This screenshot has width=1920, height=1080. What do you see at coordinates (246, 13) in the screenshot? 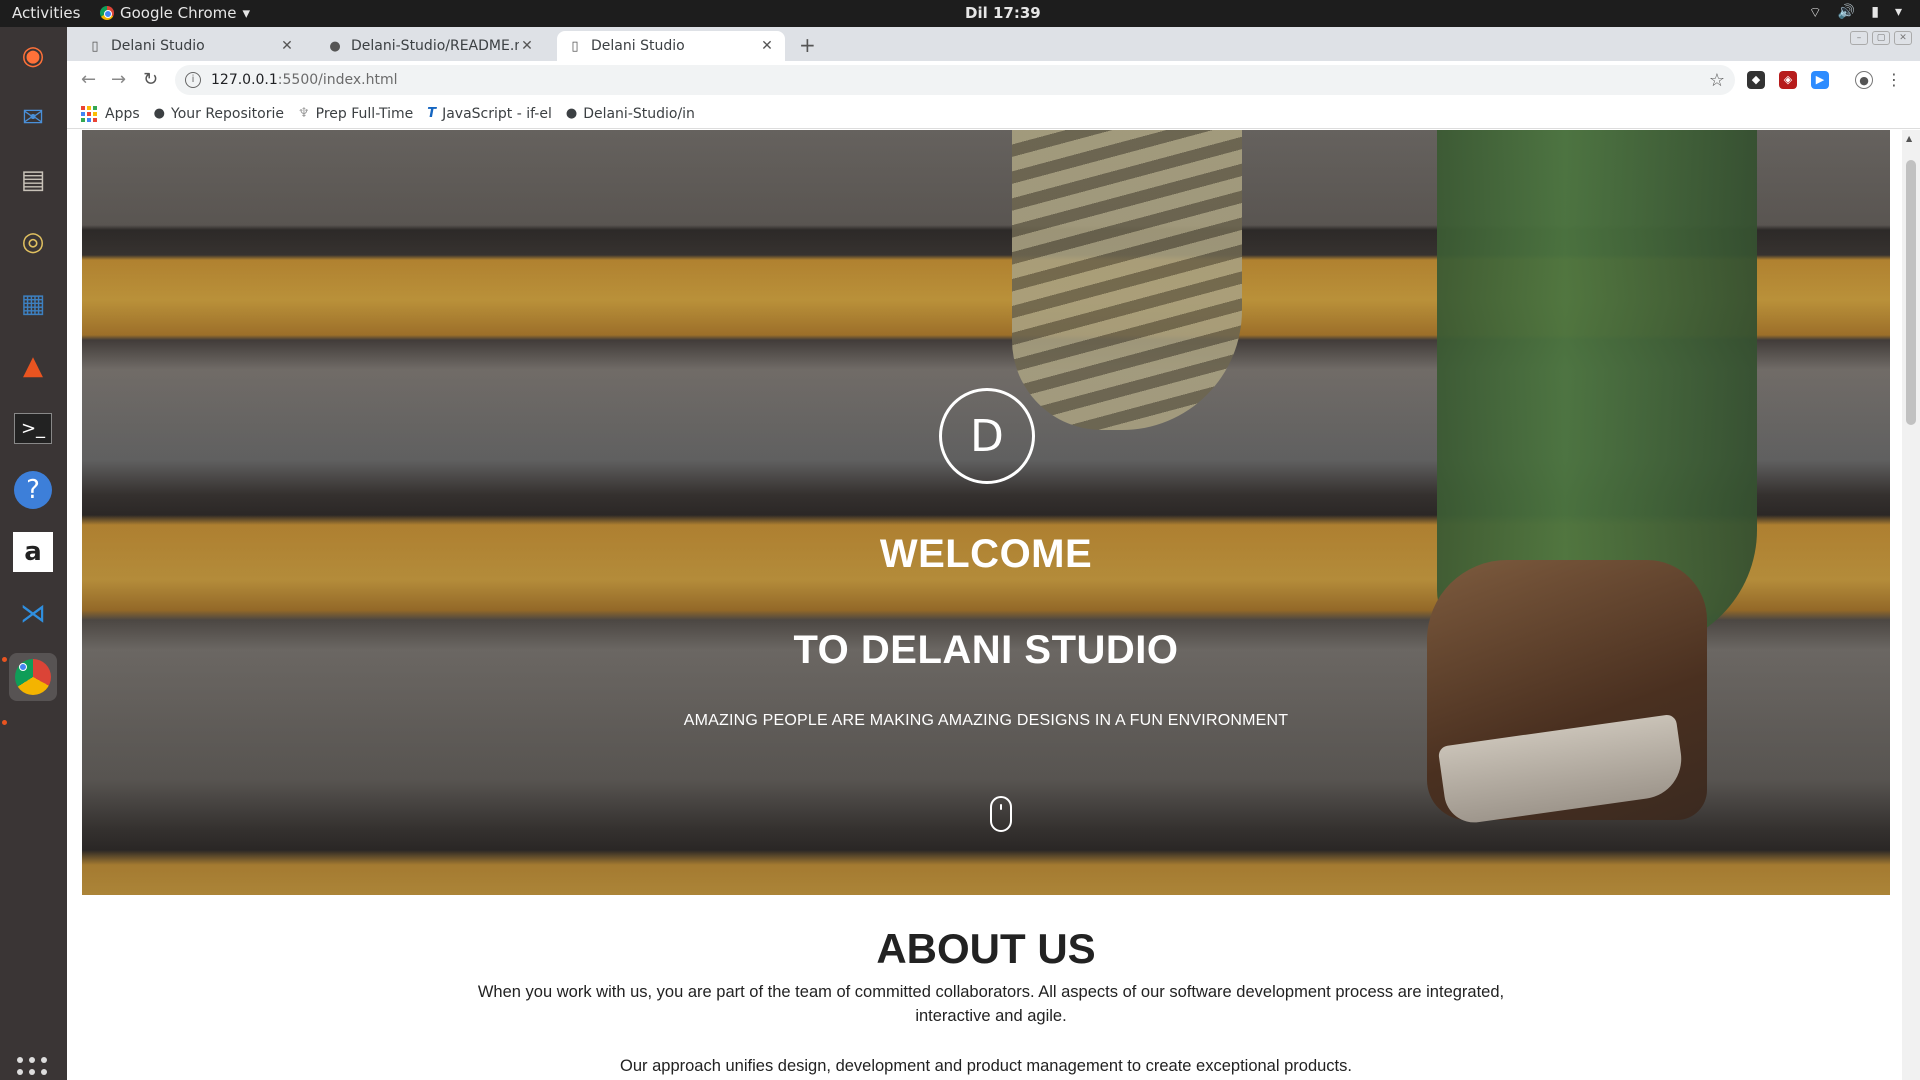
I see `caret-down-icon: ▾` at bounding box center [246, 13].